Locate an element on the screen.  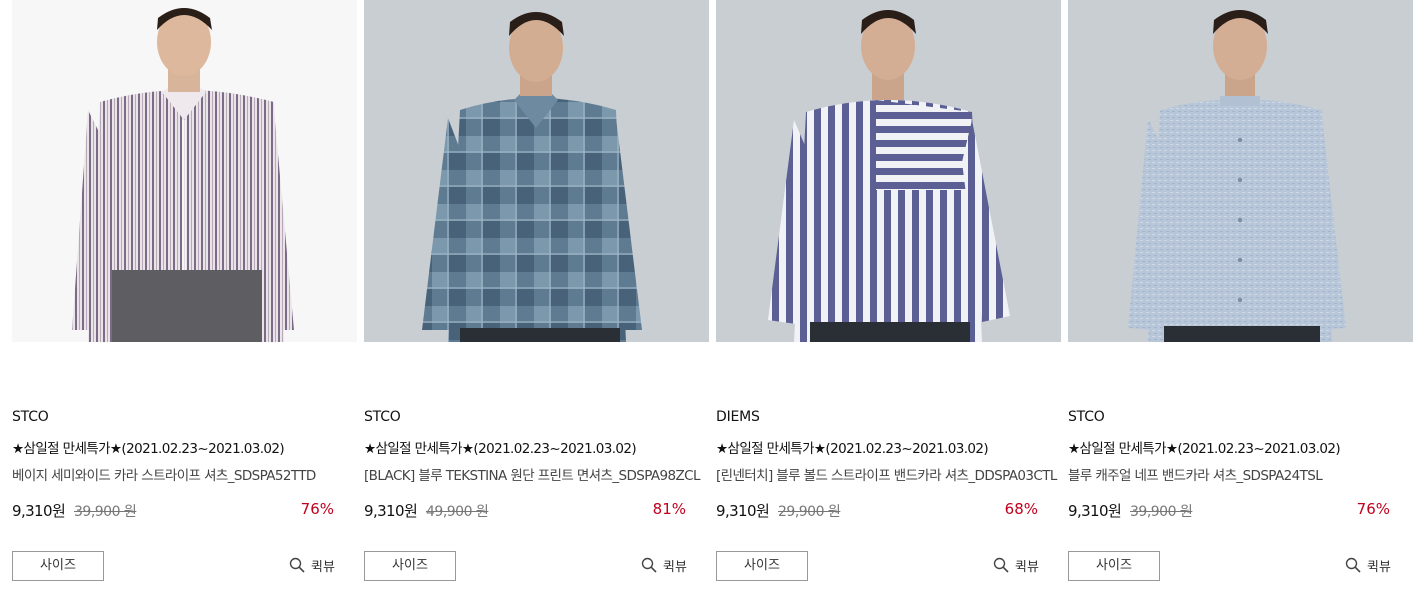
product-name: [린넨터치] 블루 볼드 스트라이프 밴드카라 셔츠_DDSPA03CTL is located at coordinates (886, 474).